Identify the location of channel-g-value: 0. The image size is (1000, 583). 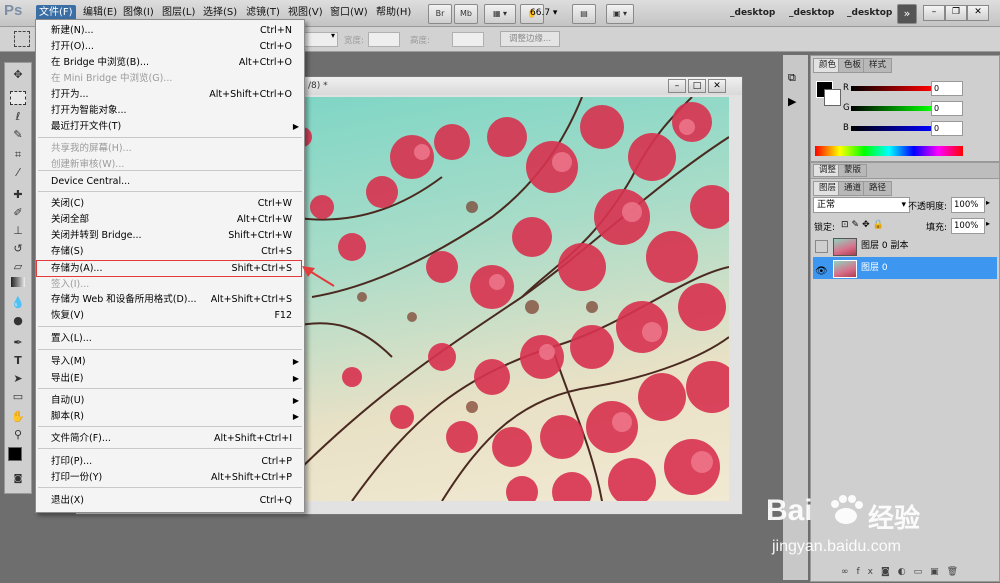
(947, 108).